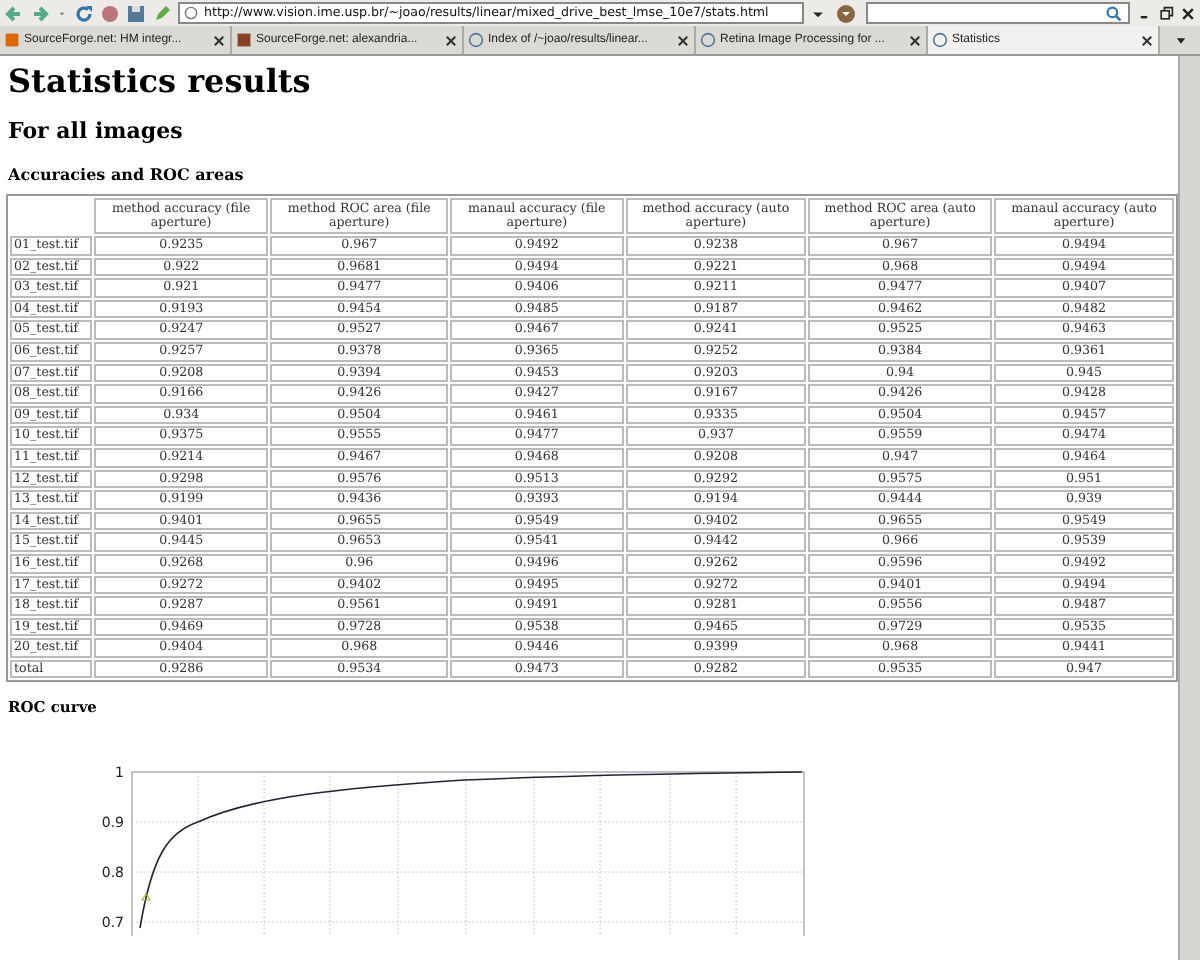  Describe the element at coordinates (998, 13) in the screenshot. I see `search-field` at that location.